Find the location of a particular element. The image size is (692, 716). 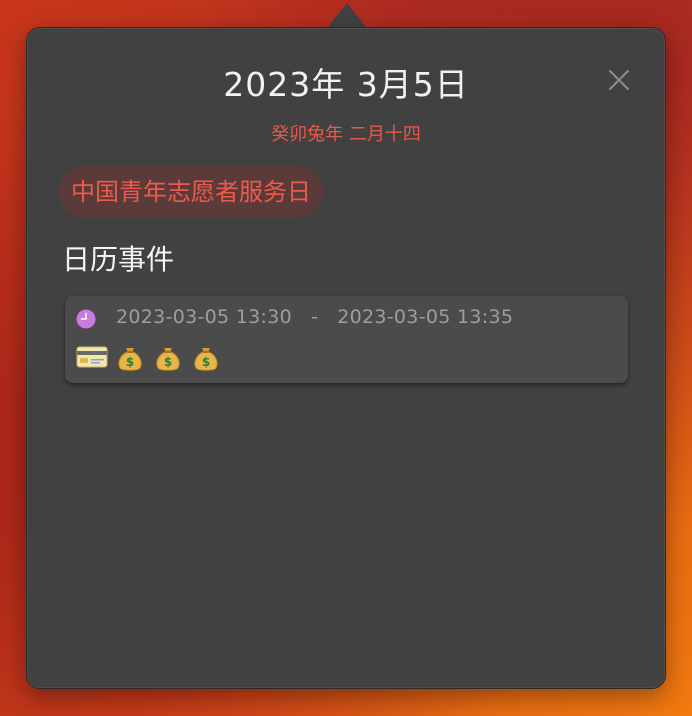

event-title-emojis: $ $ $ is located at coordinates (149, 357).